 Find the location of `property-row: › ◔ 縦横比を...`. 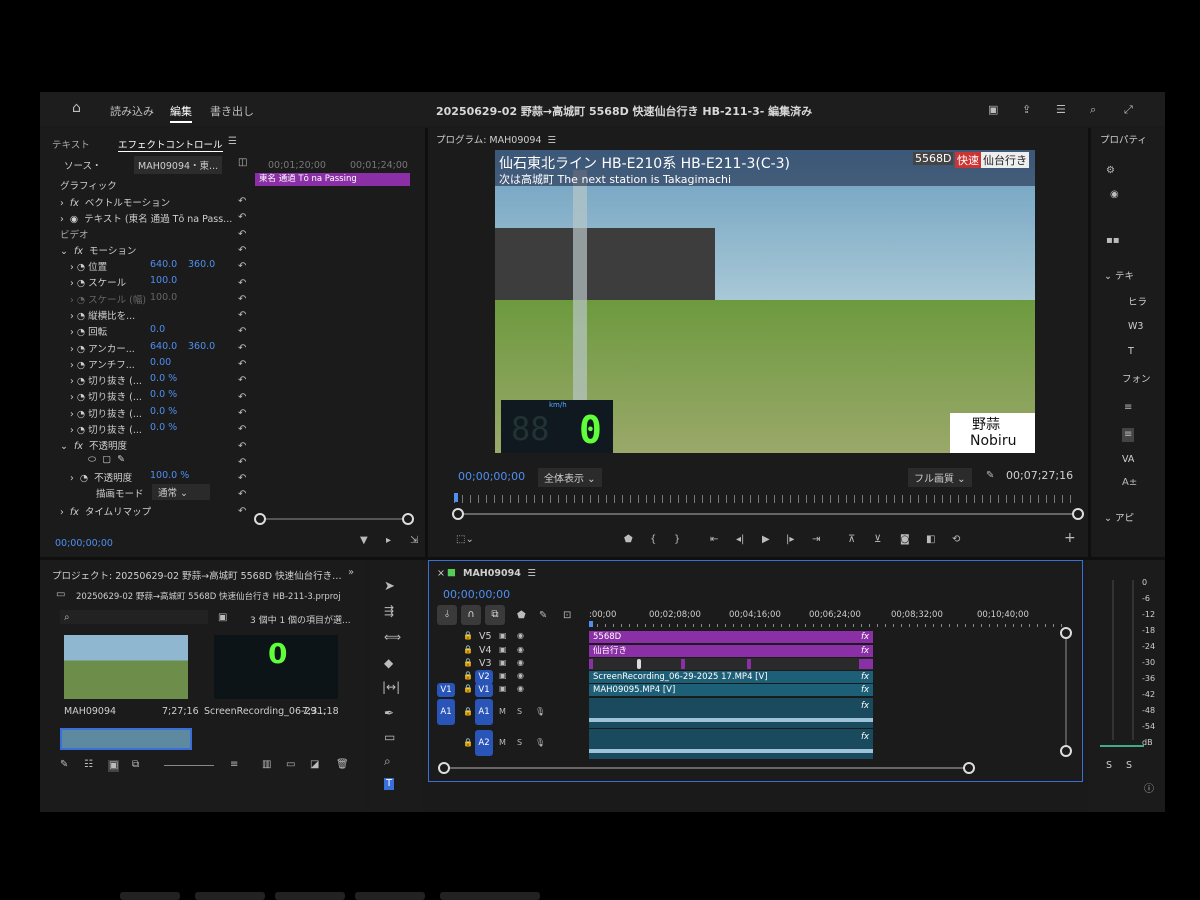

property-row: › ◔ 縦横比を... is located at coordinates (102, 315).